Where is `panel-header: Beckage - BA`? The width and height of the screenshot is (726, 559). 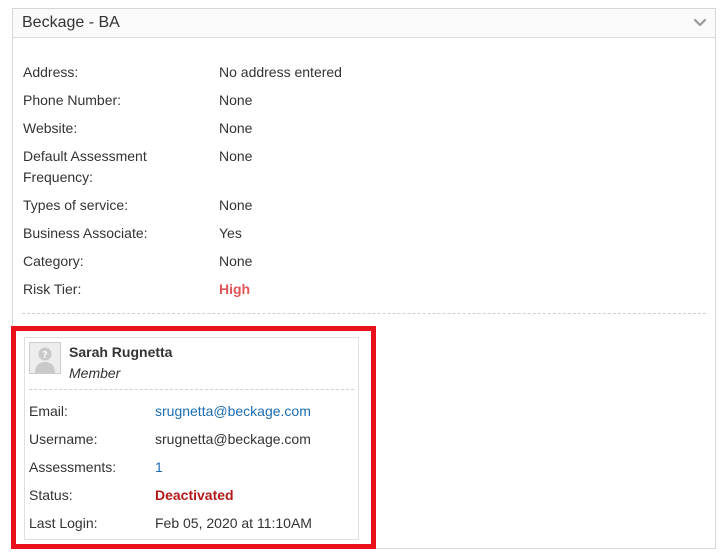
panel-header: Beckage - BA is located at coordinates (364, 23).